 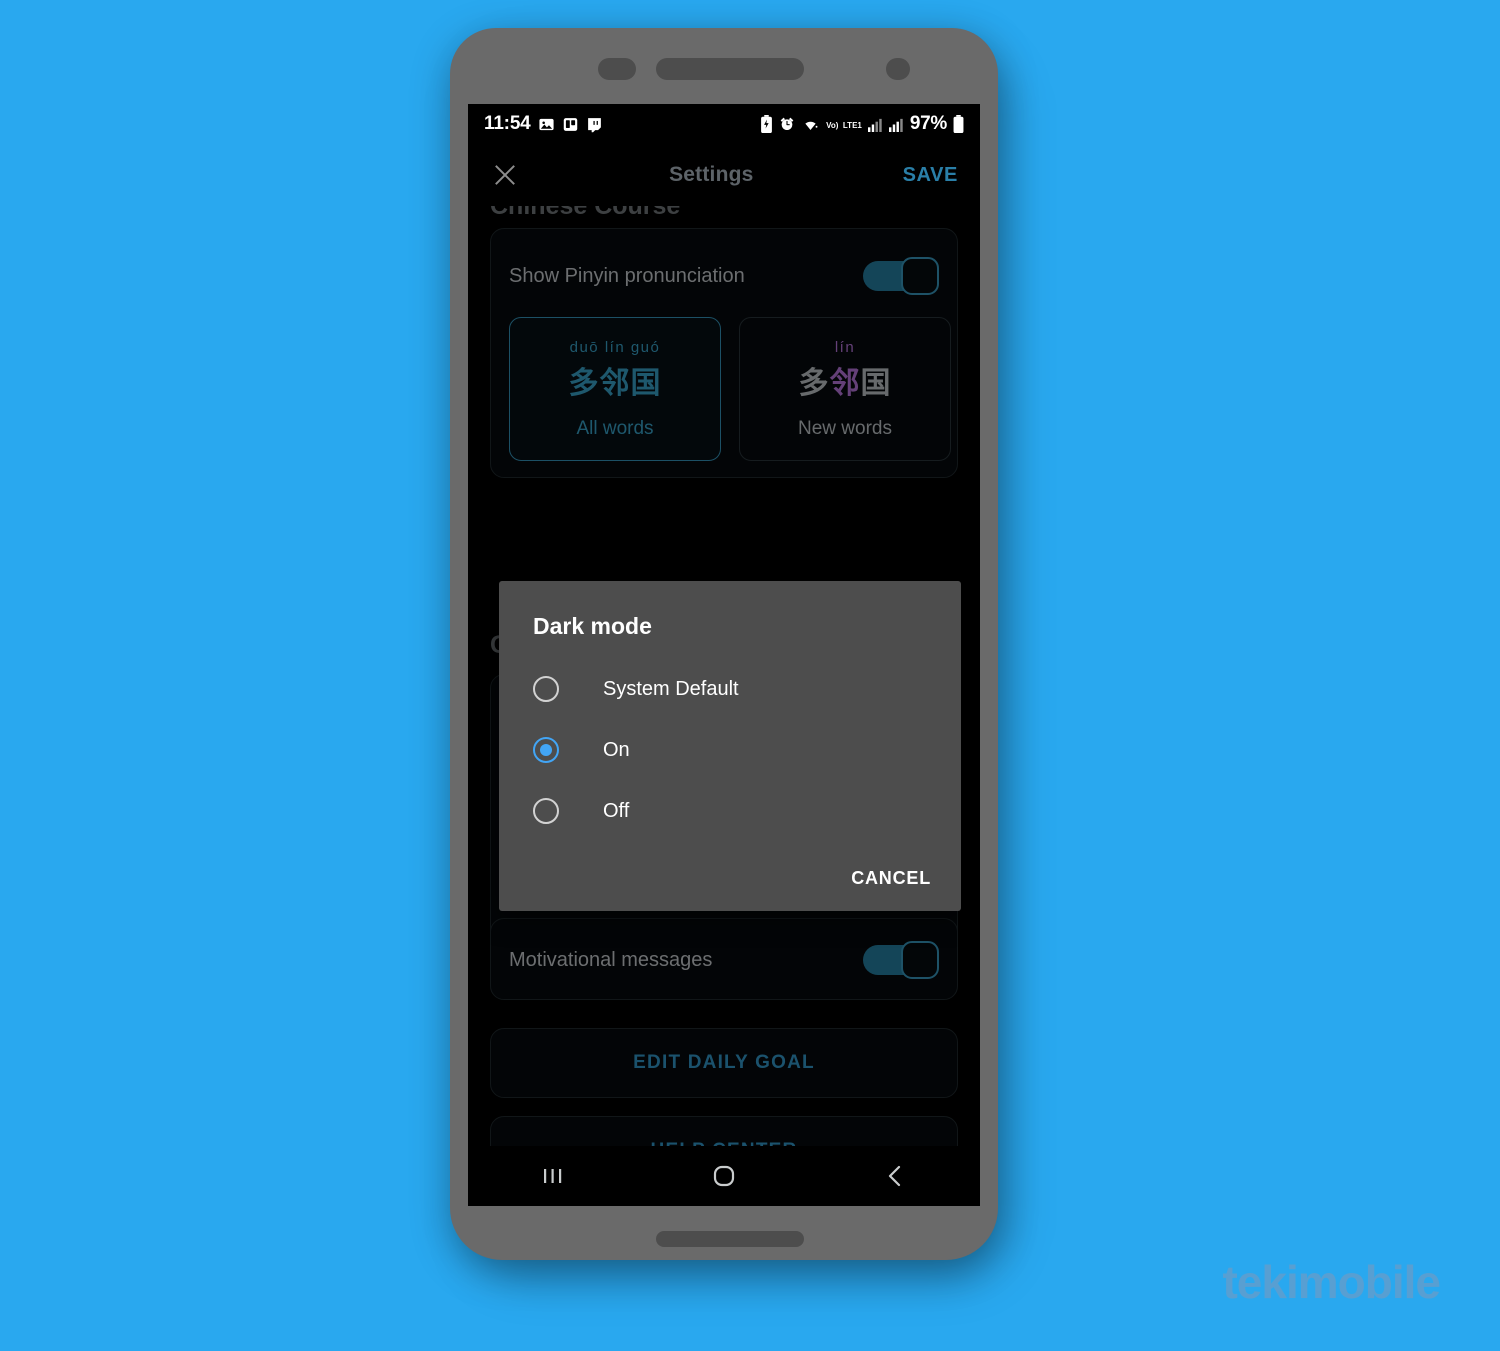 What do you see at coordinates (958, 124) in the screenshot?
I see `battery-icon` at bounding box center [958, 124].